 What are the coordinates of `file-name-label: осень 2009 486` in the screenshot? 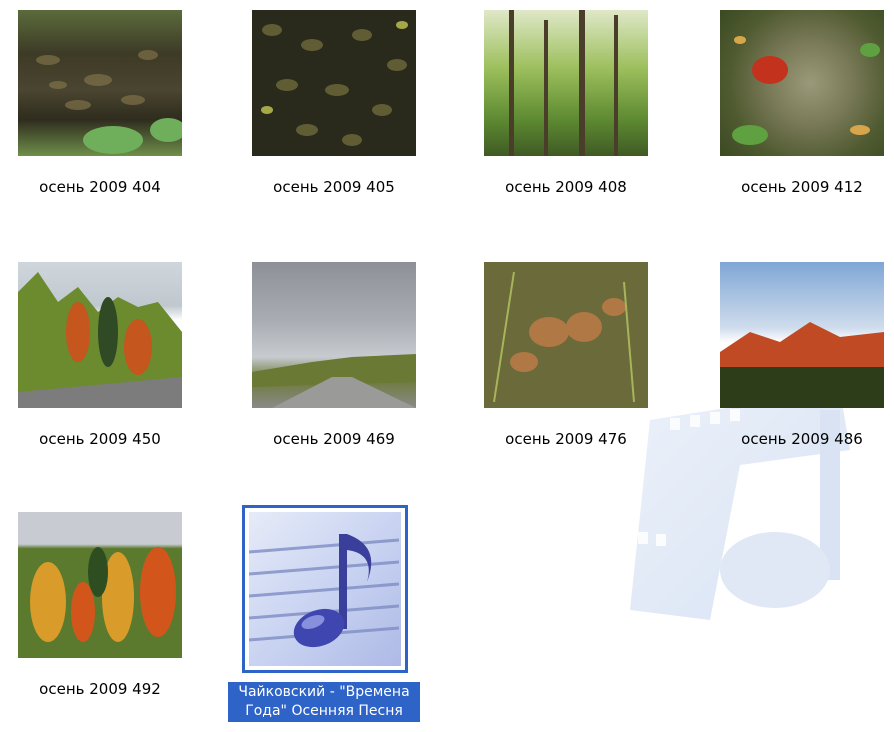 It's located at (802, 439).